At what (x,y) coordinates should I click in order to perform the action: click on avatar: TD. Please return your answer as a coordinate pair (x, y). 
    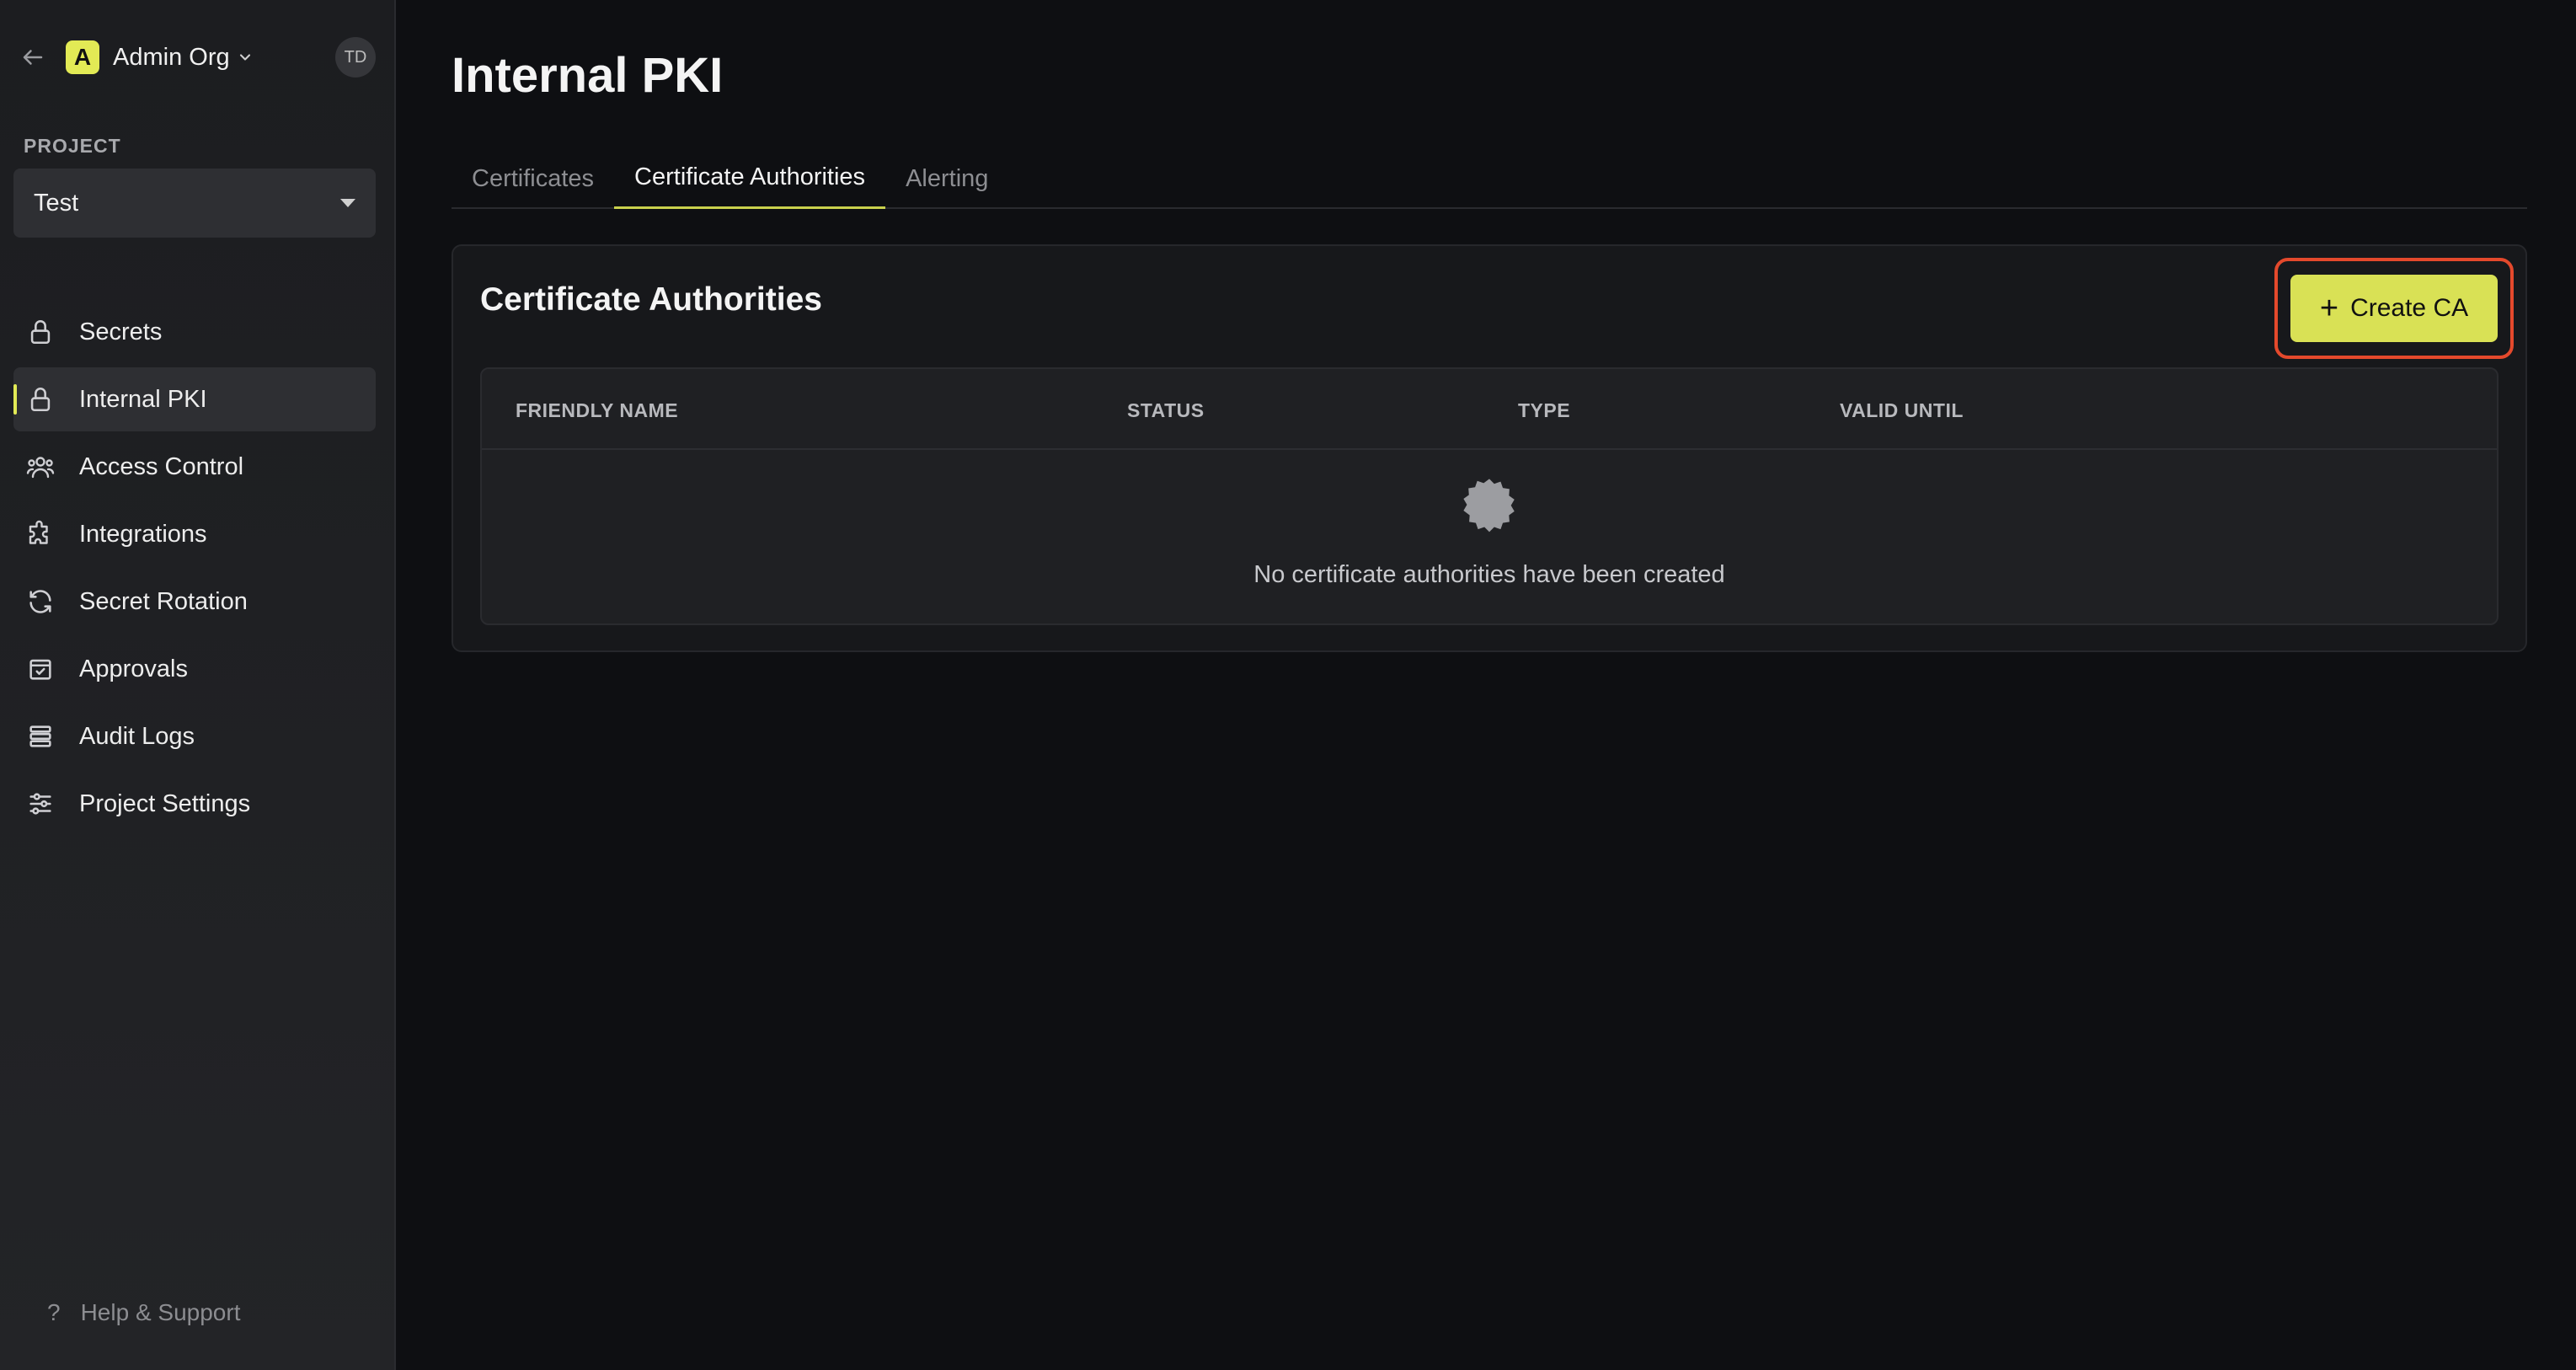
    Looking at the image, I should click on (355, 57).